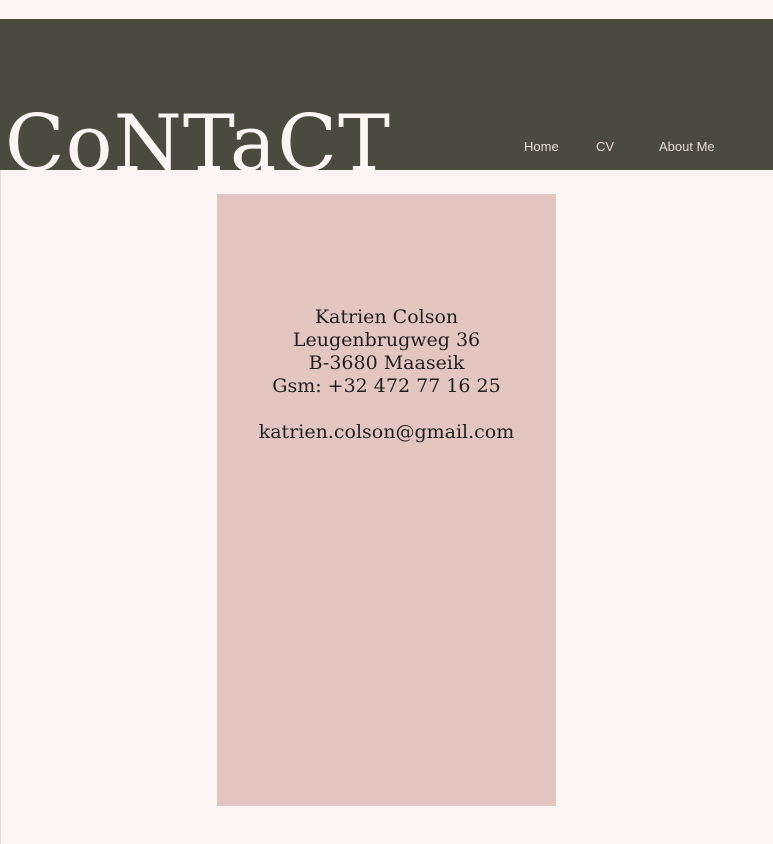  Describe the element at coordinates (386, 149) in the screenshot. I see `main-nav: Home CV About Me` at that location.